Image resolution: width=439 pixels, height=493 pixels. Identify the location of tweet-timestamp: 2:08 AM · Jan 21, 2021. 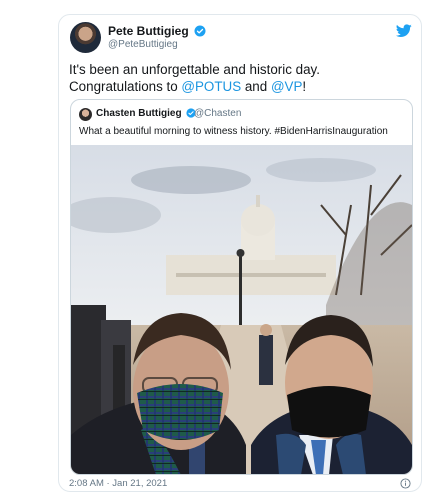
(118, 483).